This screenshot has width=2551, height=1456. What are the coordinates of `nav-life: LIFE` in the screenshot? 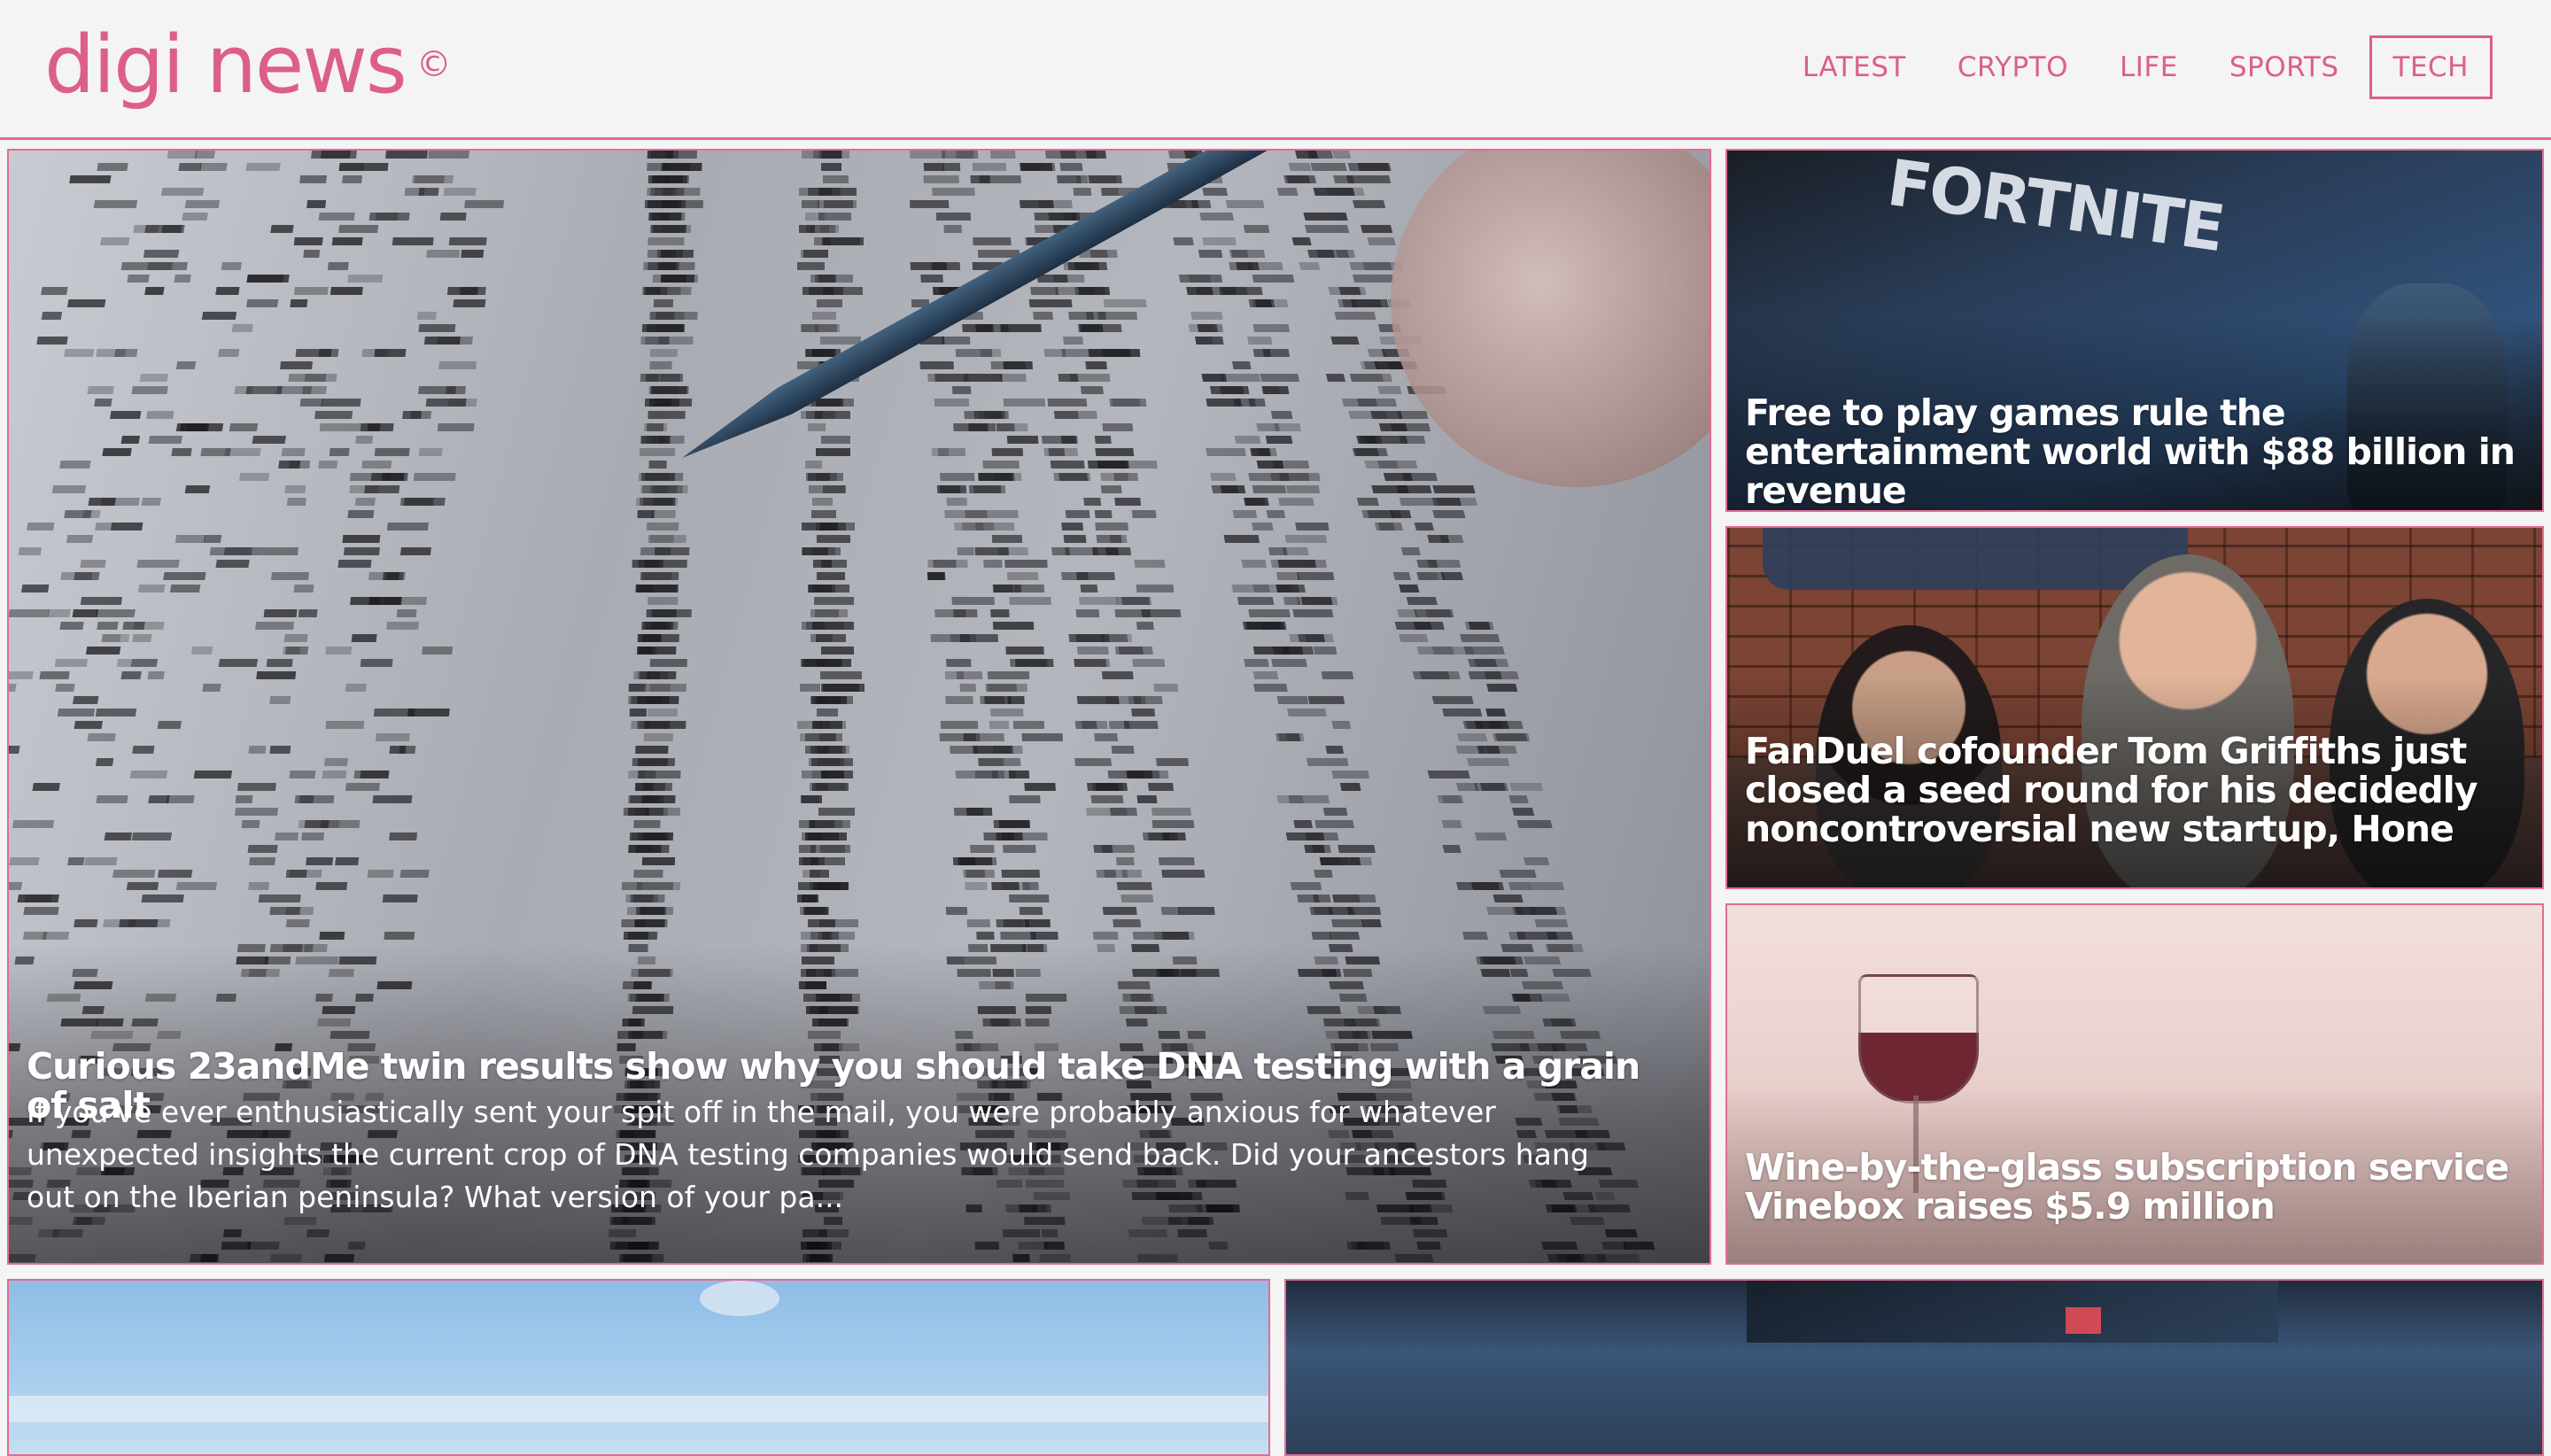 It's located at (2149, 67).